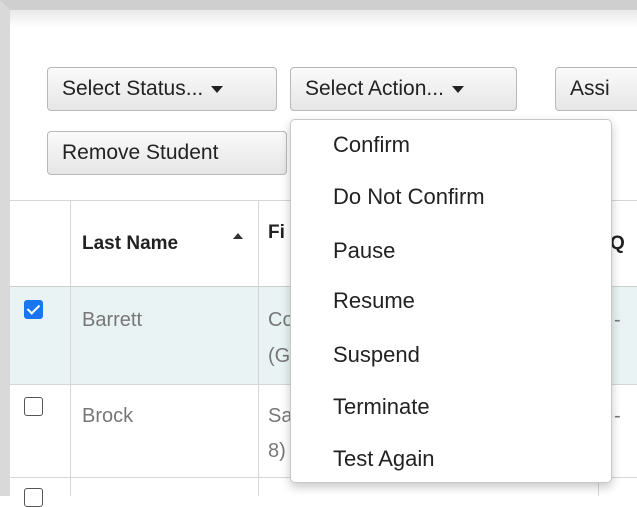  Describe the element at coordinates (277, 451) in the screenshot. I see `first-name-cell-line2: 8)` at that location.